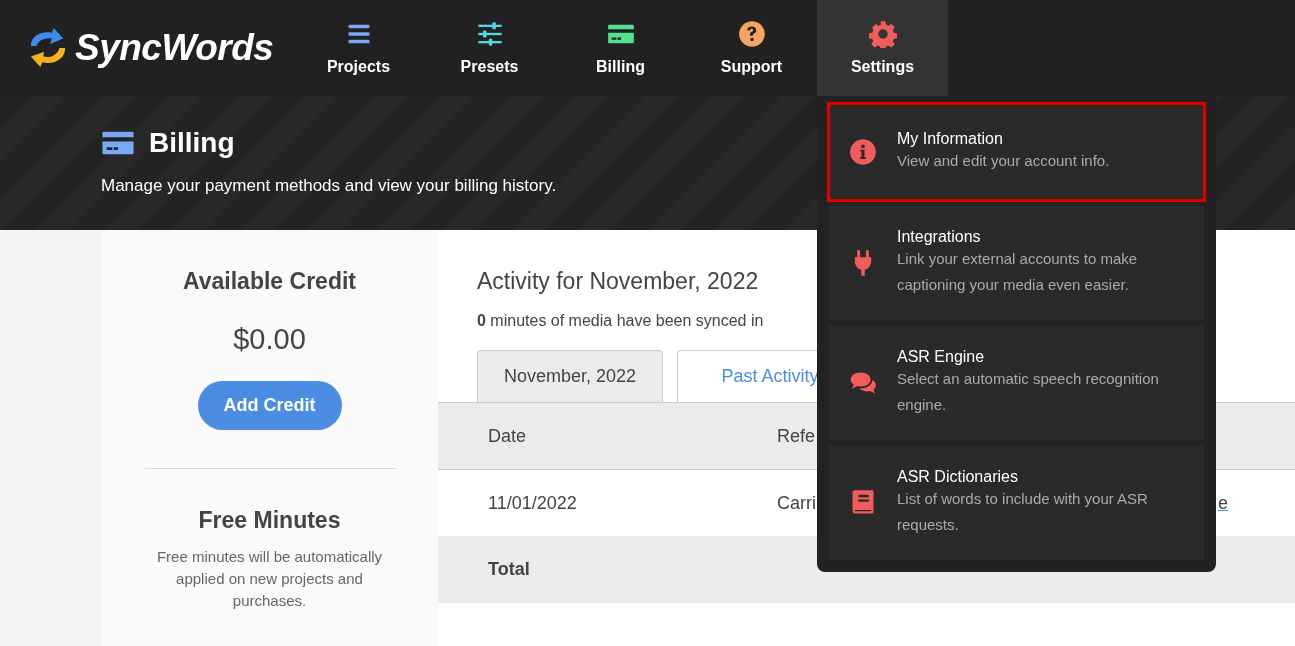 The height and width of the screenshot is (646, 1295). Describe the element at coordinates (620, 321) in the screenshot. I see `activity-summary: 0 minutes of media have been synced in` at that location.